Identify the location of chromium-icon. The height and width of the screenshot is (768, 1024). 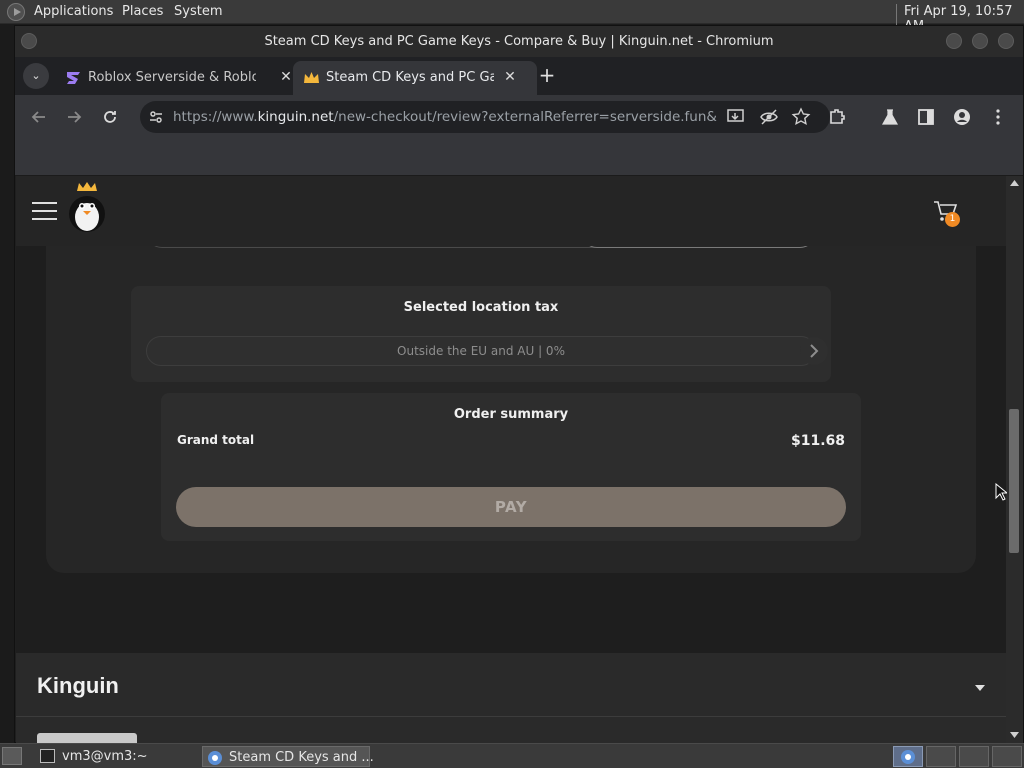
(215, 758).